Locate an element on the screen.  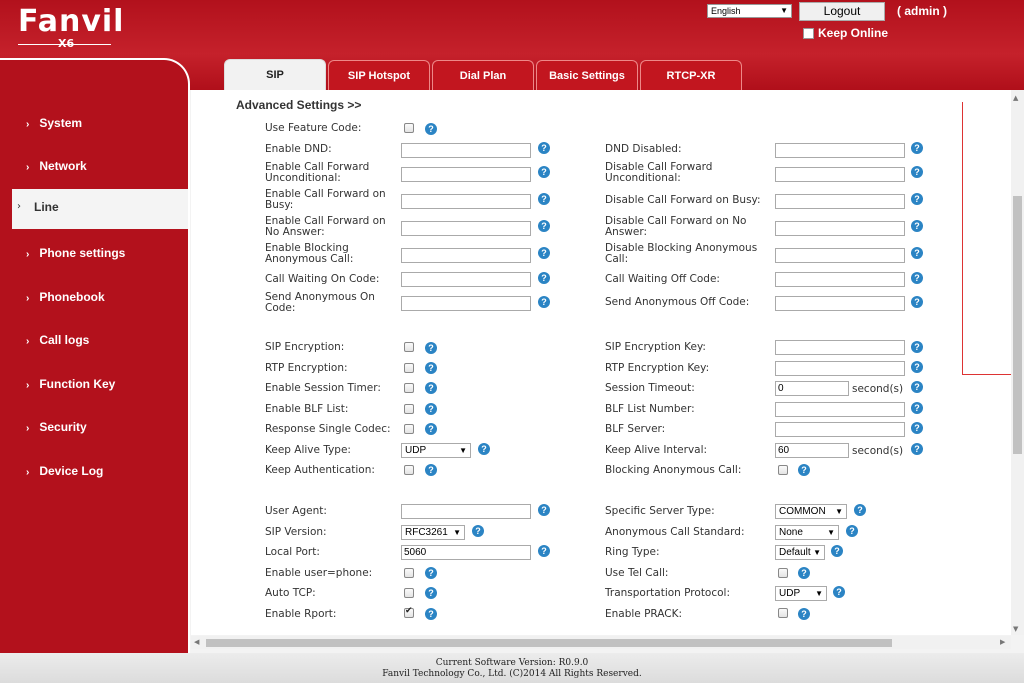
enable-dnd-input is located at coordinates (466, 150).